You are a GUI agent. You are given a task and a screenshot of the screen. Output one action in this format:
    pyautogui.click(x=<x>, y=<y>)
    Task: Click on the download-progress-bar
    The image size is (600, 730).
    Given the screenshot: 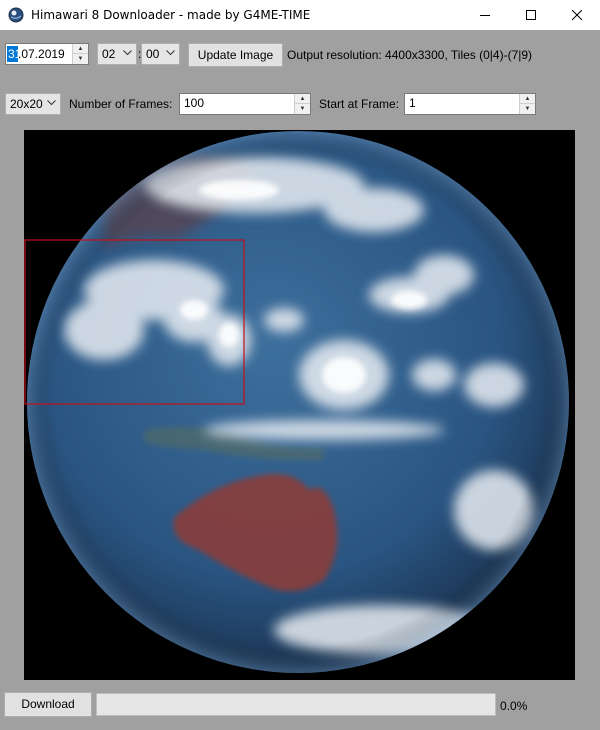 What is the action you would take?
    pyautogui.click(x=296, y=704)
    